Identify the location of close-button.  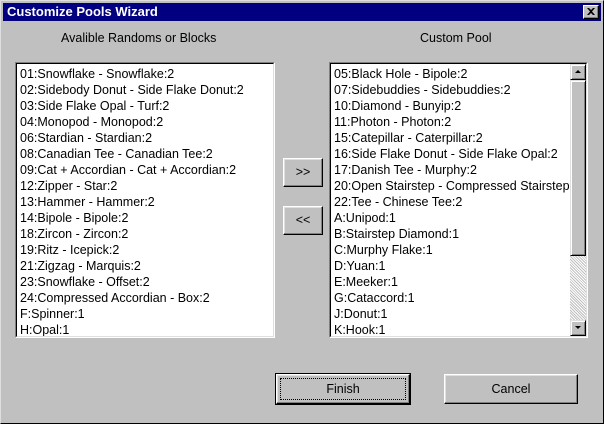
(591, 12).